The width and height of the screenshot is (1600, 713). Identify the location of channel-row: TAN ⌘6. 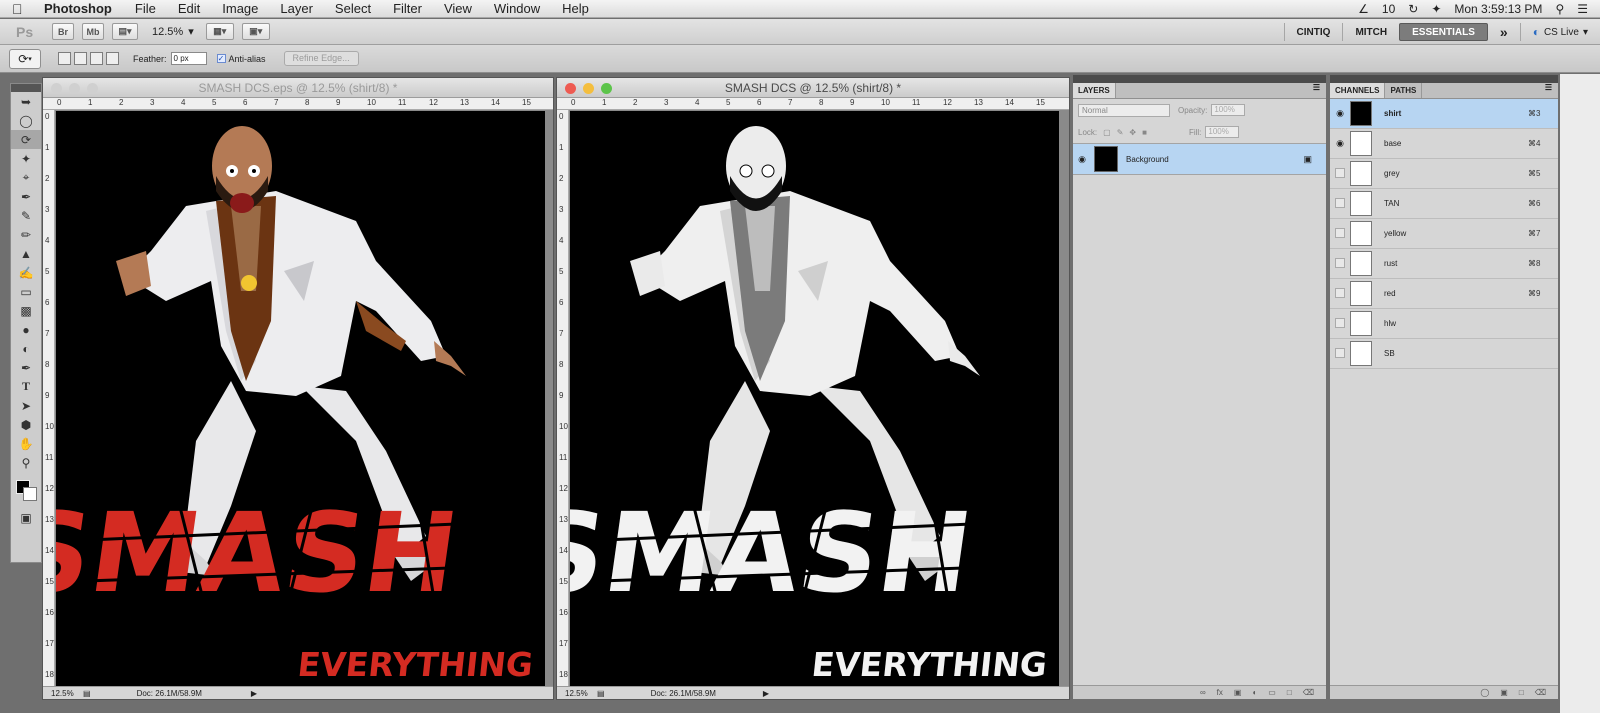
(1444, 204).